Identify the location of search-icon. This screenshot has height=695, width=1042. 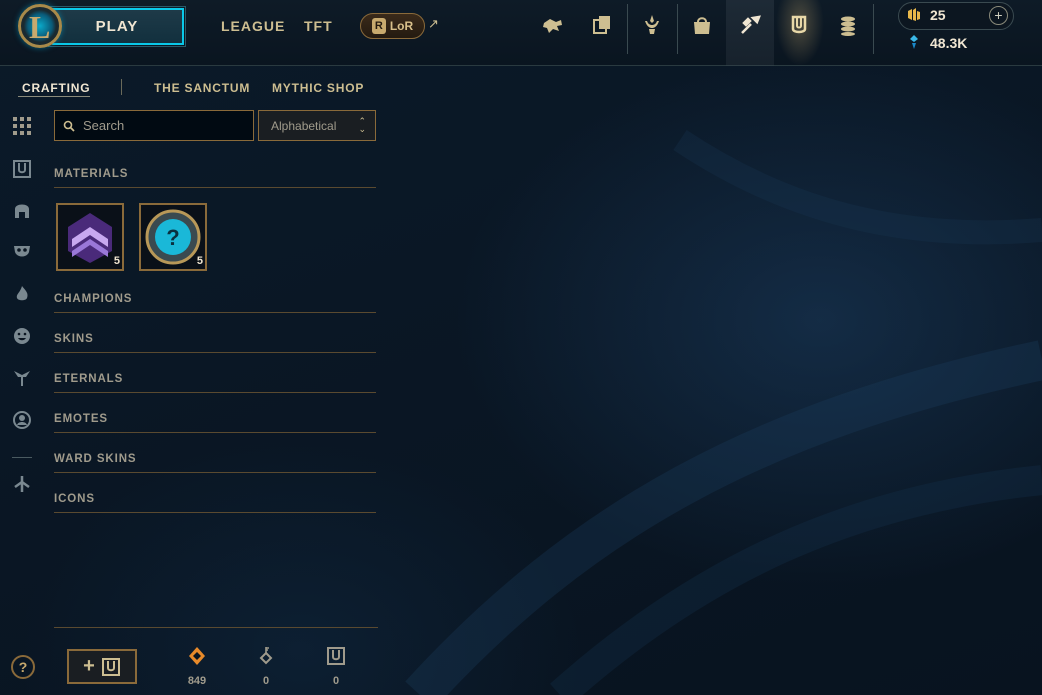
(69, 126).